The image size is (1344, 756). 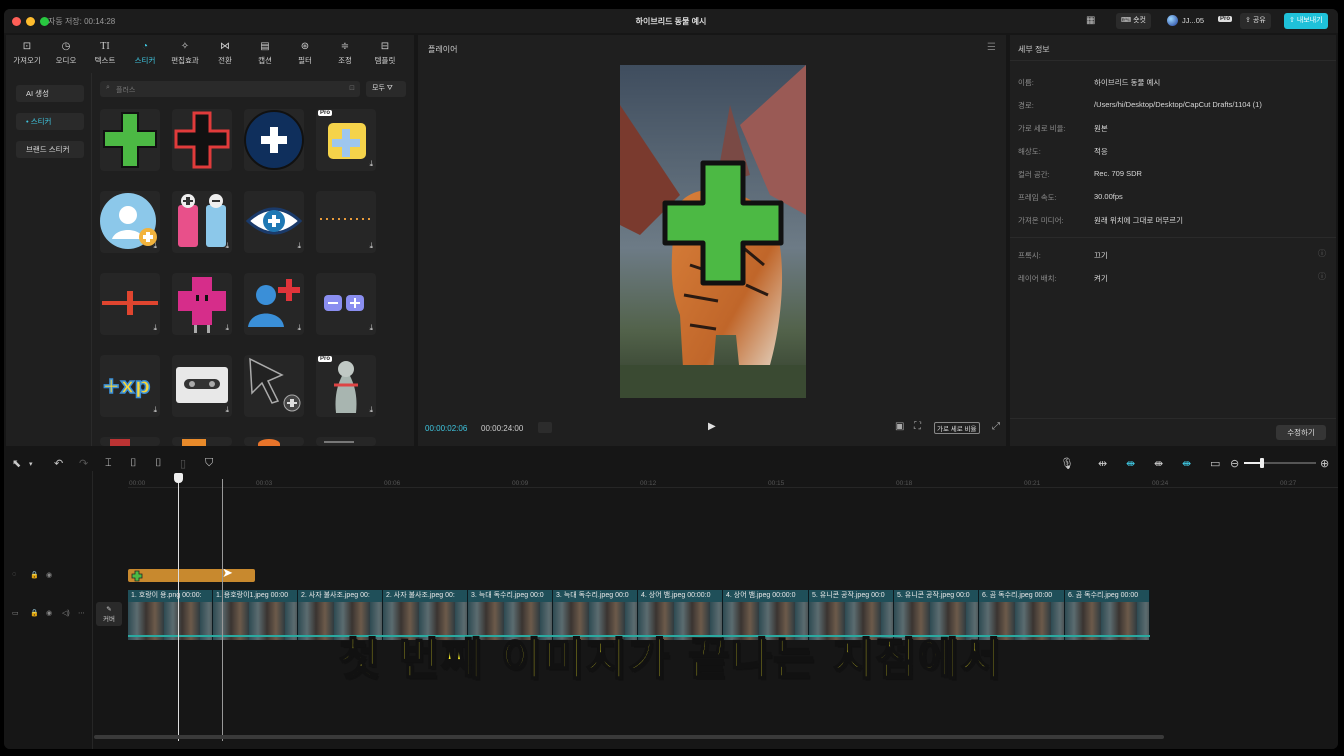 What do you see at coordinates (274, 222) in the screenshot?
I see `sticker-eye-plus: ⤓` at bounding box center [274, 222].